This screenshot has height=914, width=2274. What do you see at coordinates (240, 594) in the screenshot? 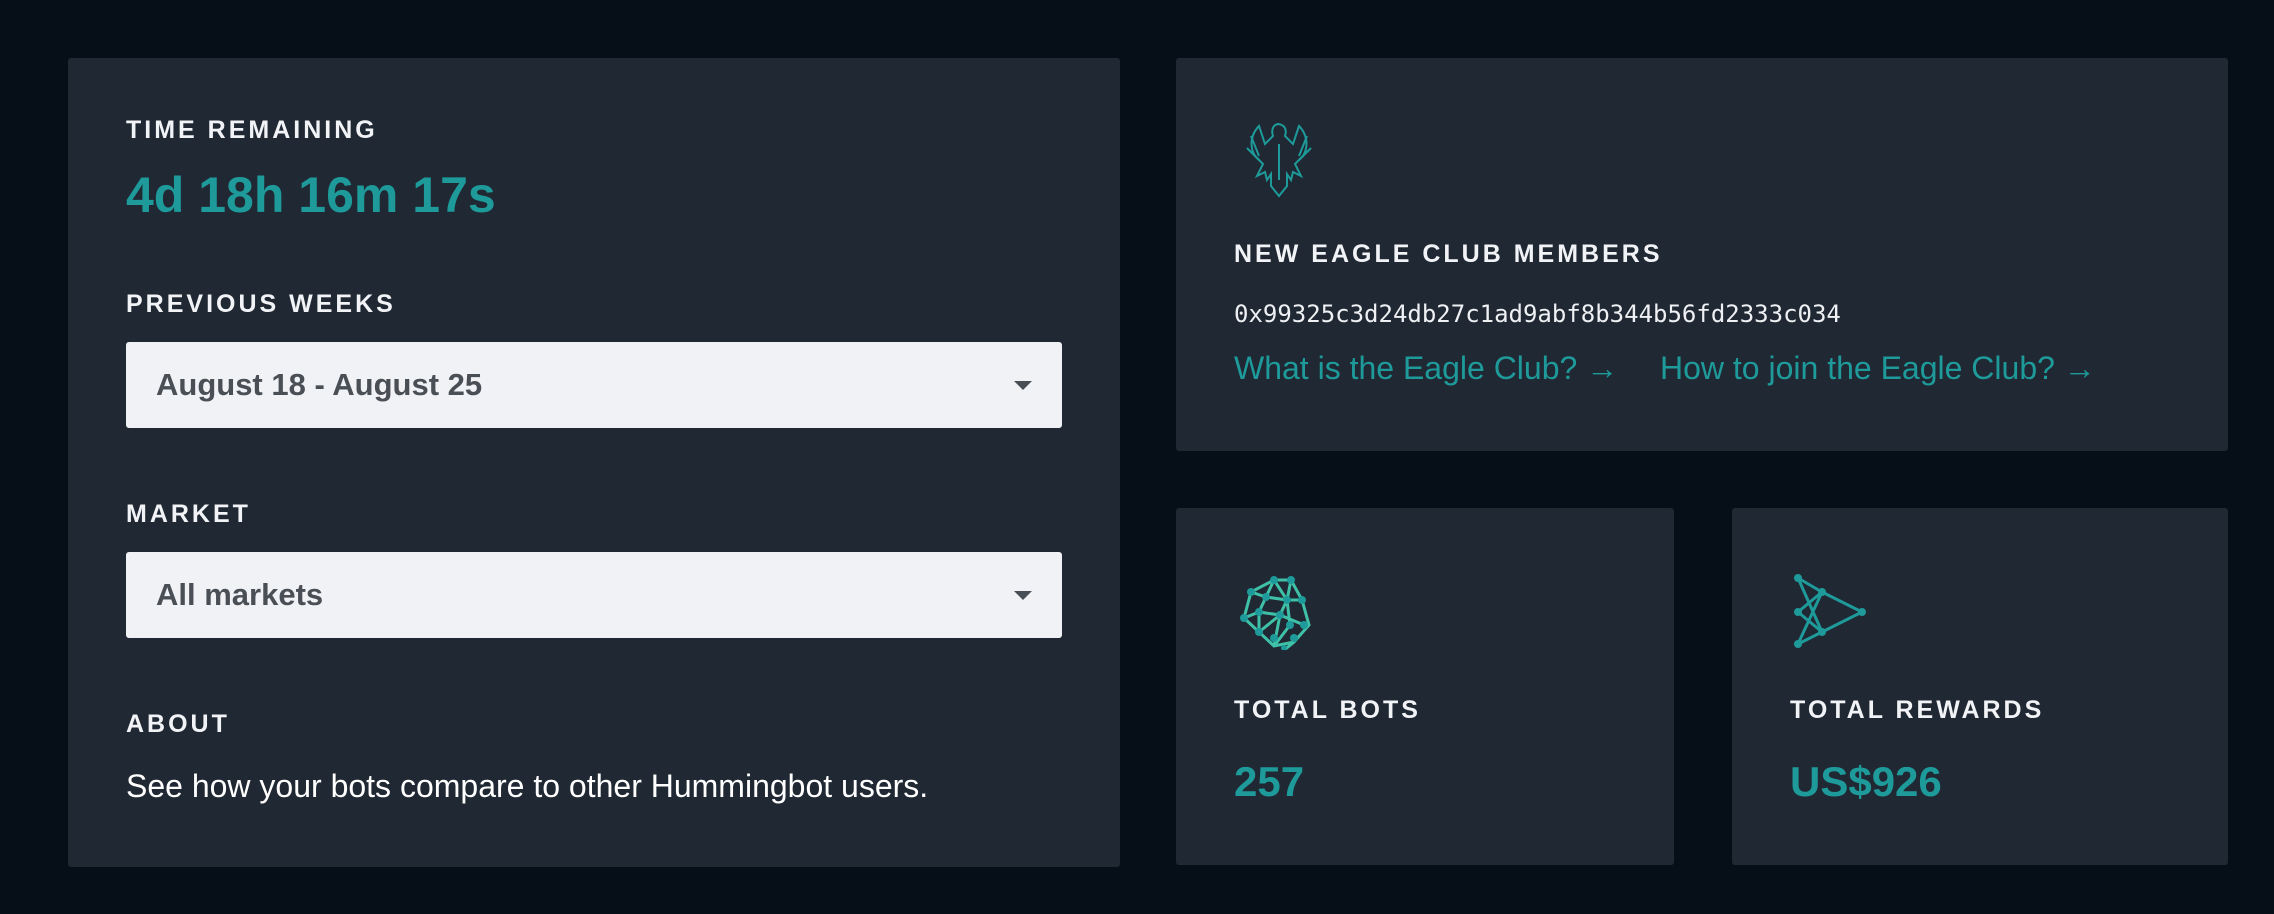
I see `market-value: All markets` at bounding box center [240, 594].